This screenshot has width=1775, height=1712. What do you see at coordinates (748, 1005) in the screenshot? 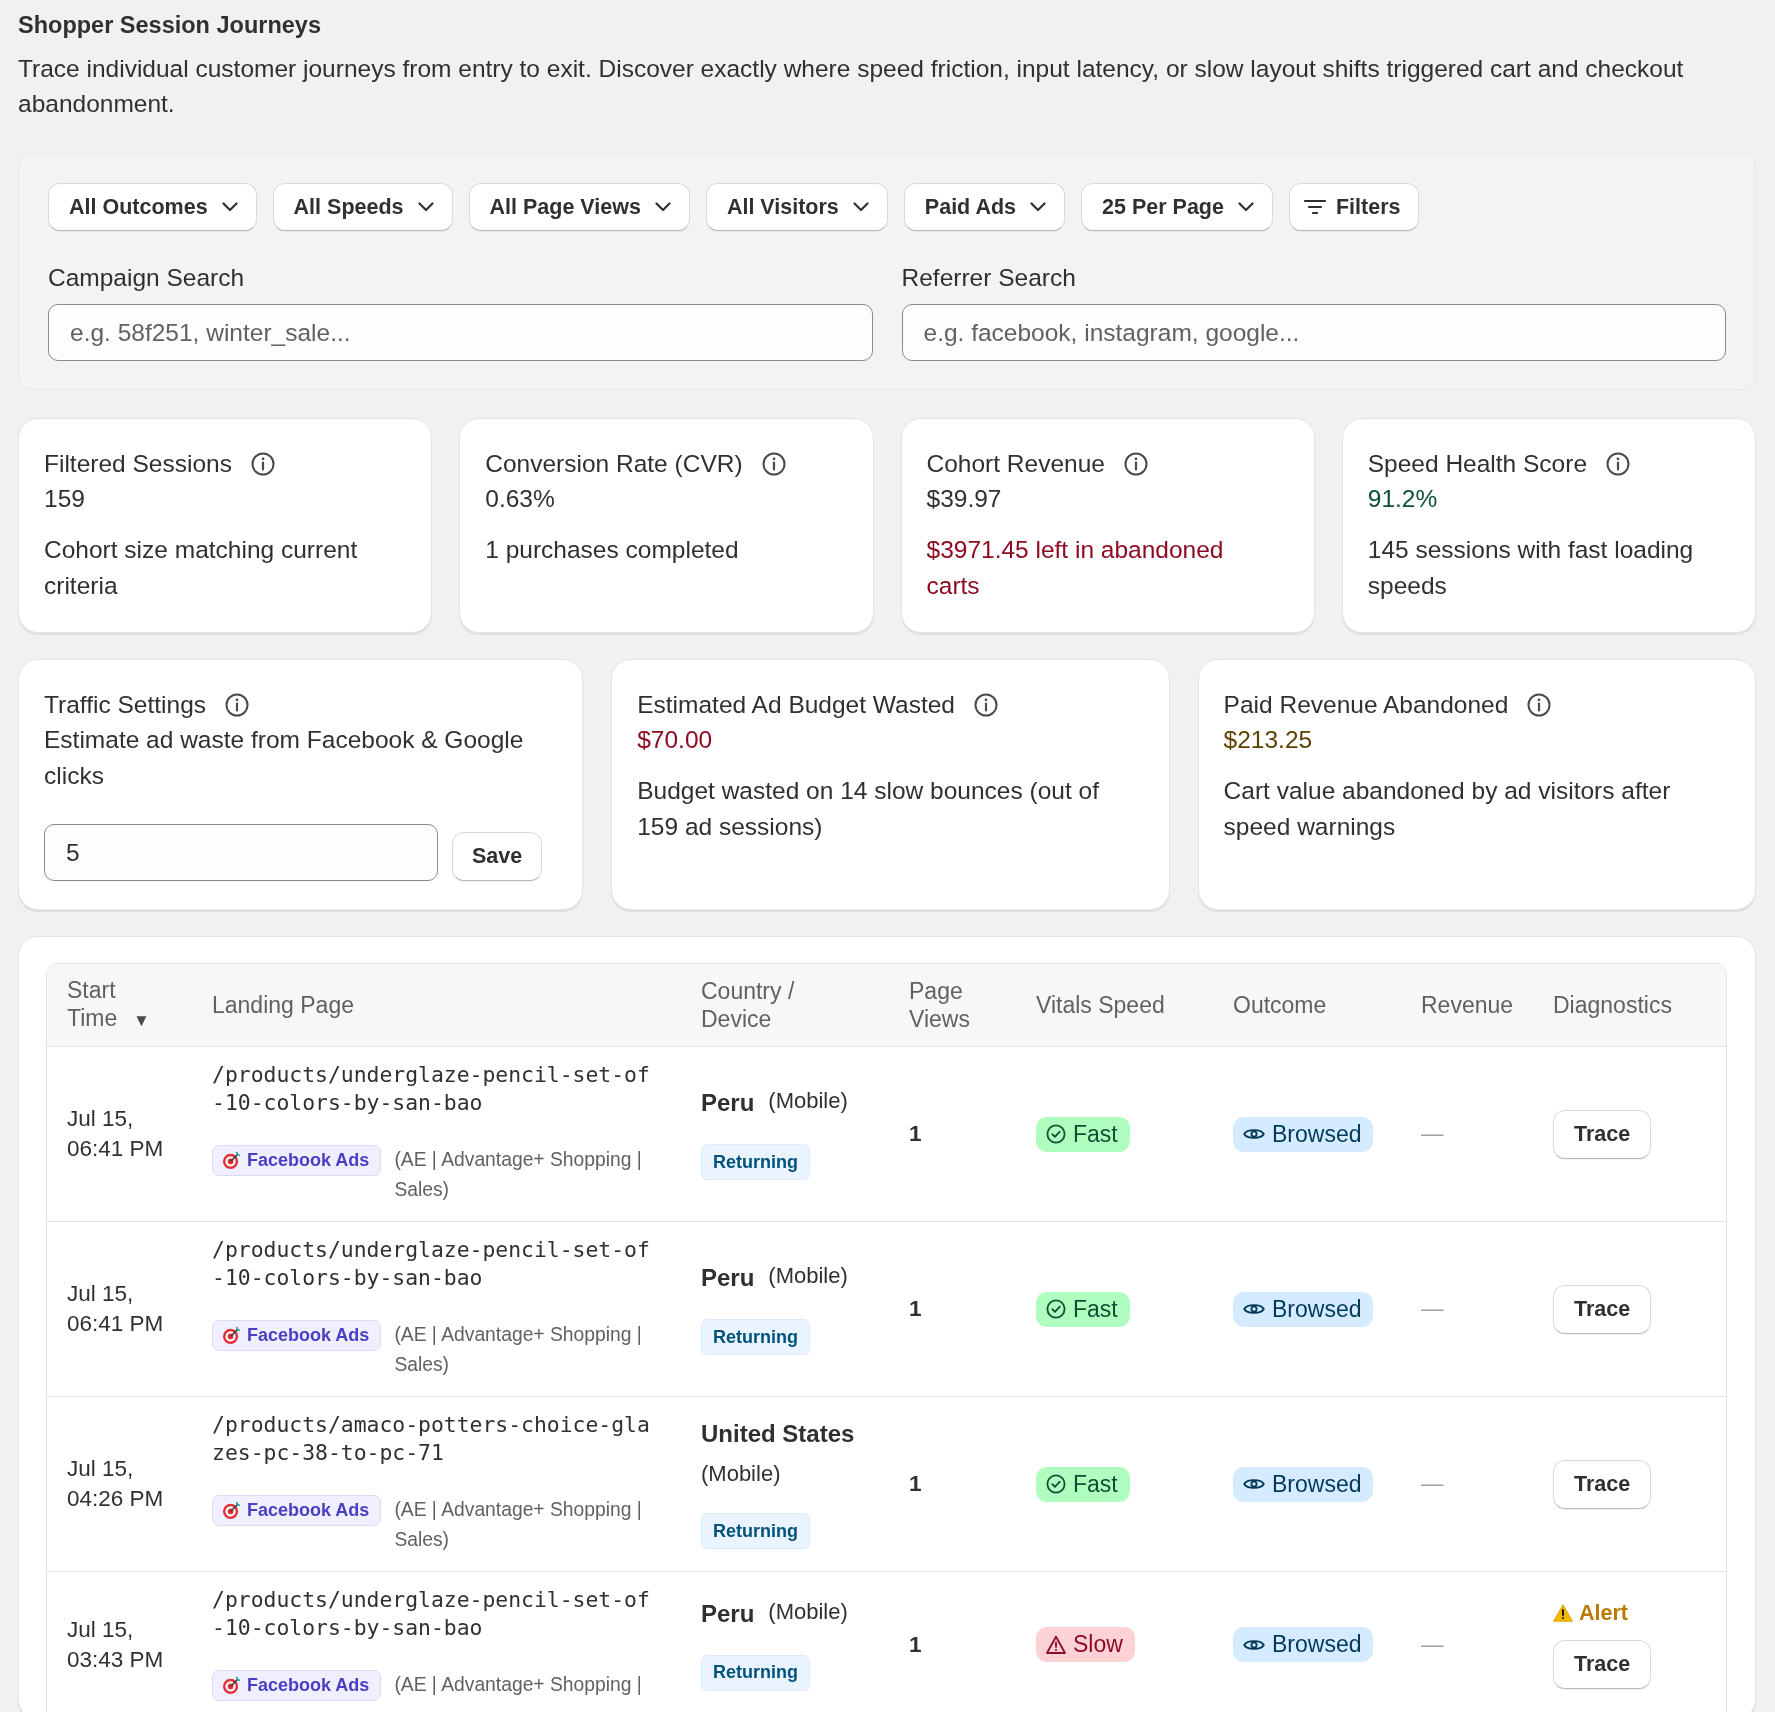
I see `column-header: Country / Device` at bounding box center [748, 1005].